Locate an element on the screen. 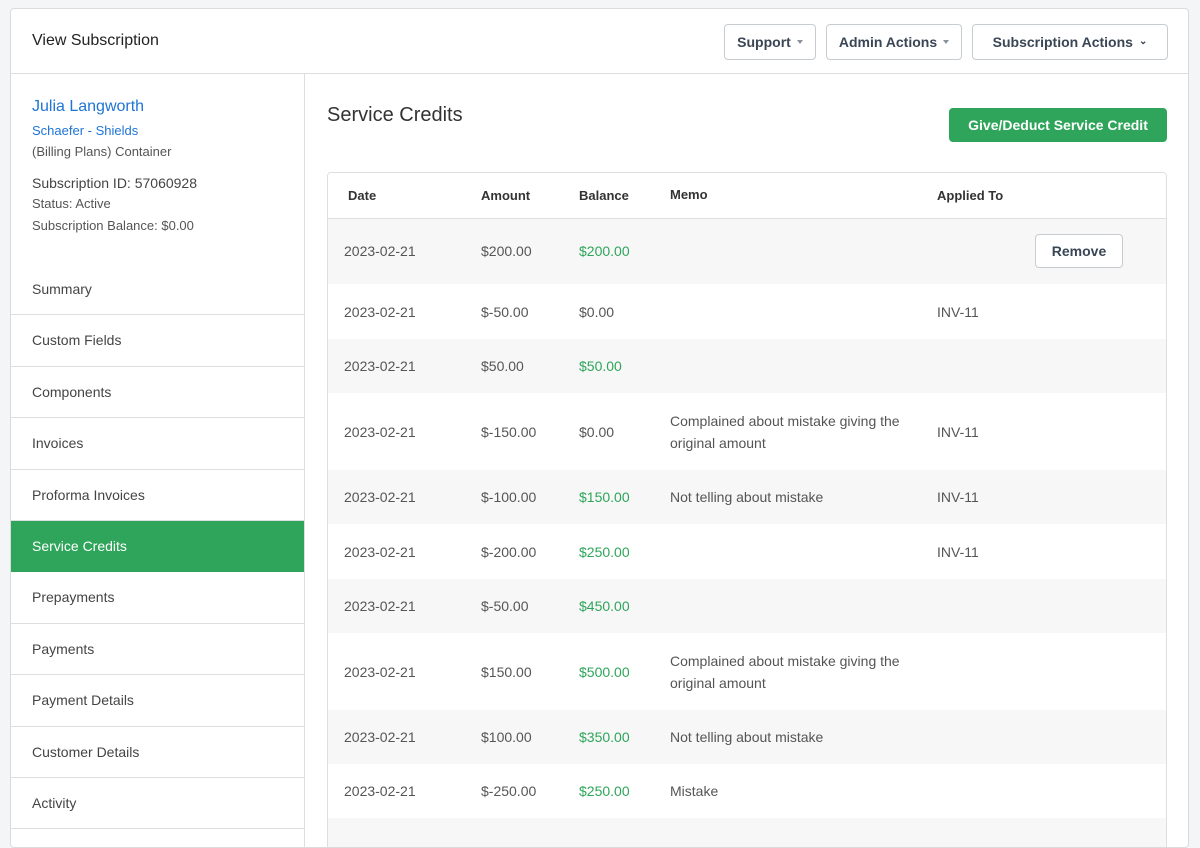 The image size is (1200, 848). sidebar-item-service-credits: Service Credits is located at coordinates (157, 546).